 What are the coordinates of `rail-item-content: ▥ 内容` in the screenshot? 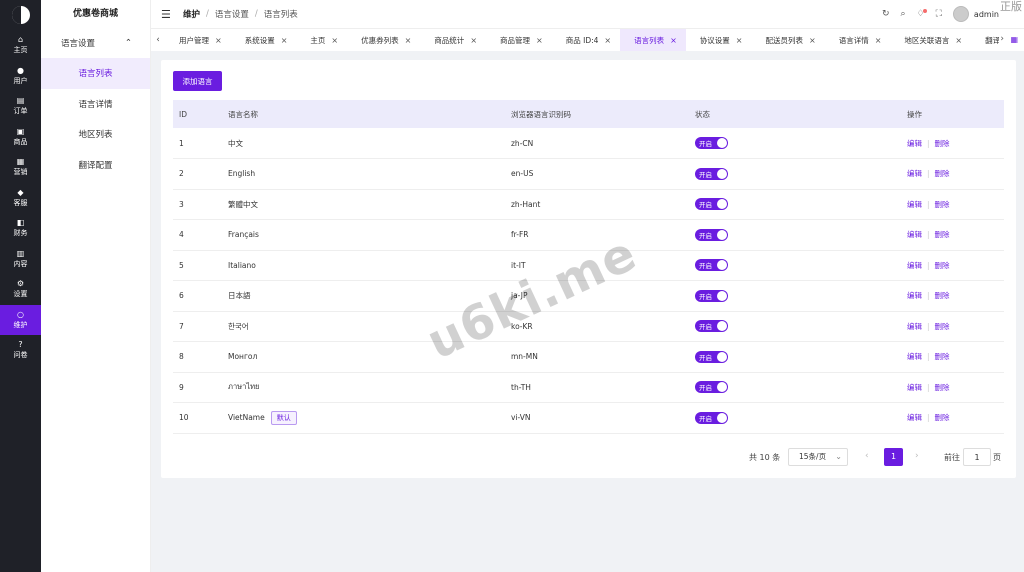 It's located at (20, 259).